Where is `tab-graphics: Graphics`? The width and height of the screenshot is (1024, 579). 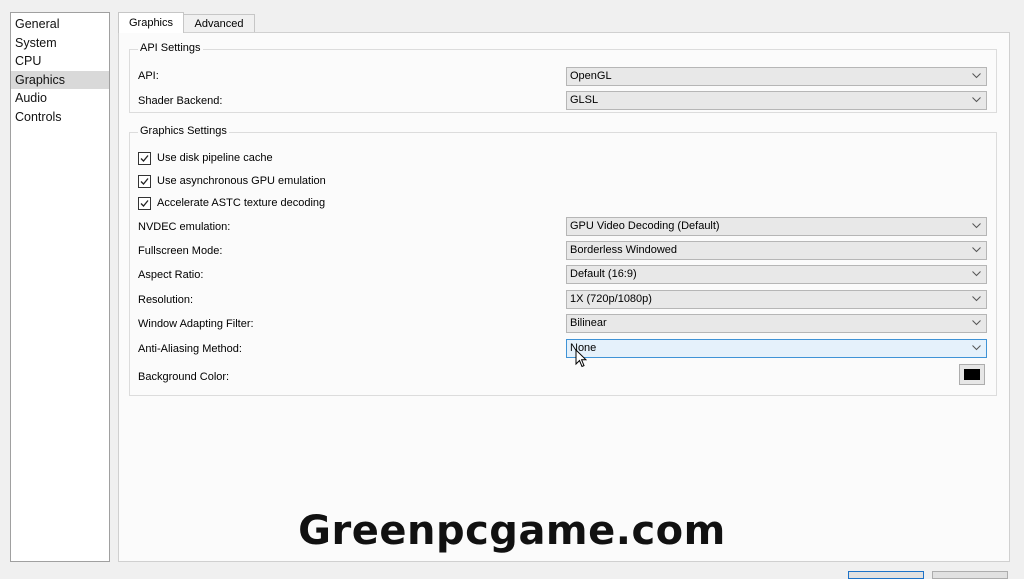 tab-graphics: Graphics is located at coordinates (151, 22).